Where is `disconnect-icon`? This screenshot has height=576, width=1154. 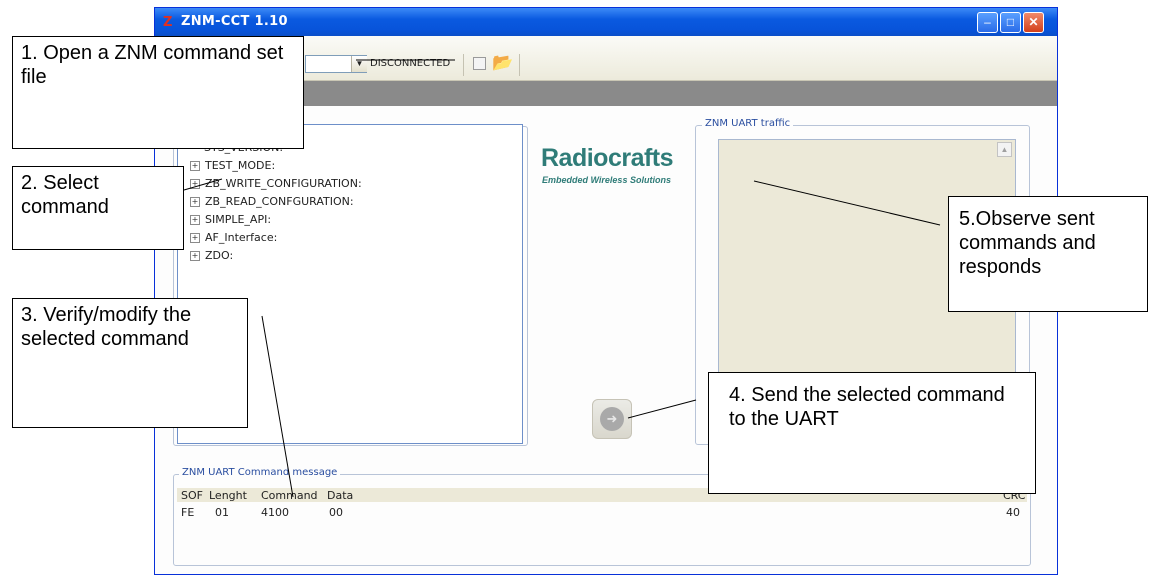
disconnect-icon is located at coordinates (479, 63).